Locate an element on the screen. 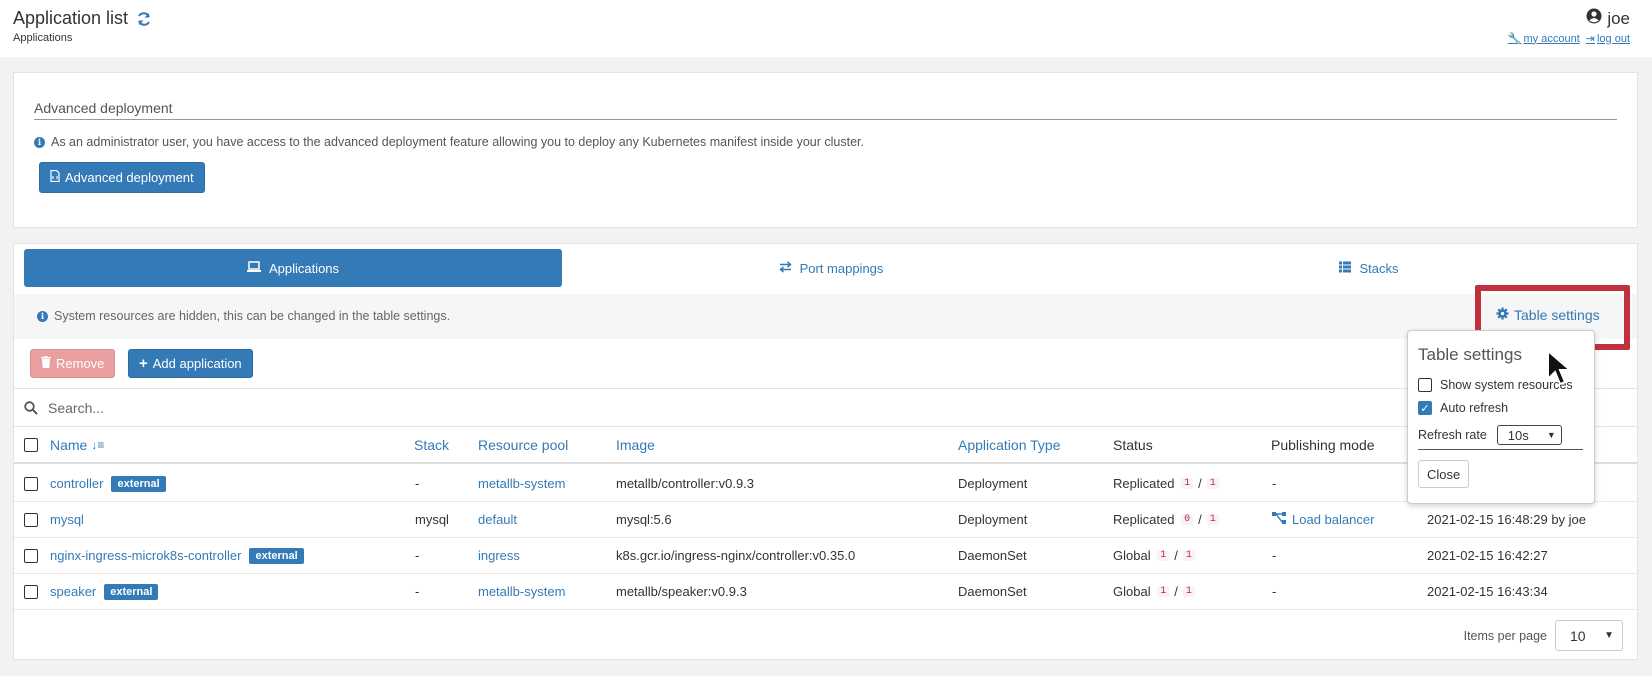 Image resolution: width=1652 pixels, height=676 pixels. remove-button: Remove is located at coordinates (73, 363).